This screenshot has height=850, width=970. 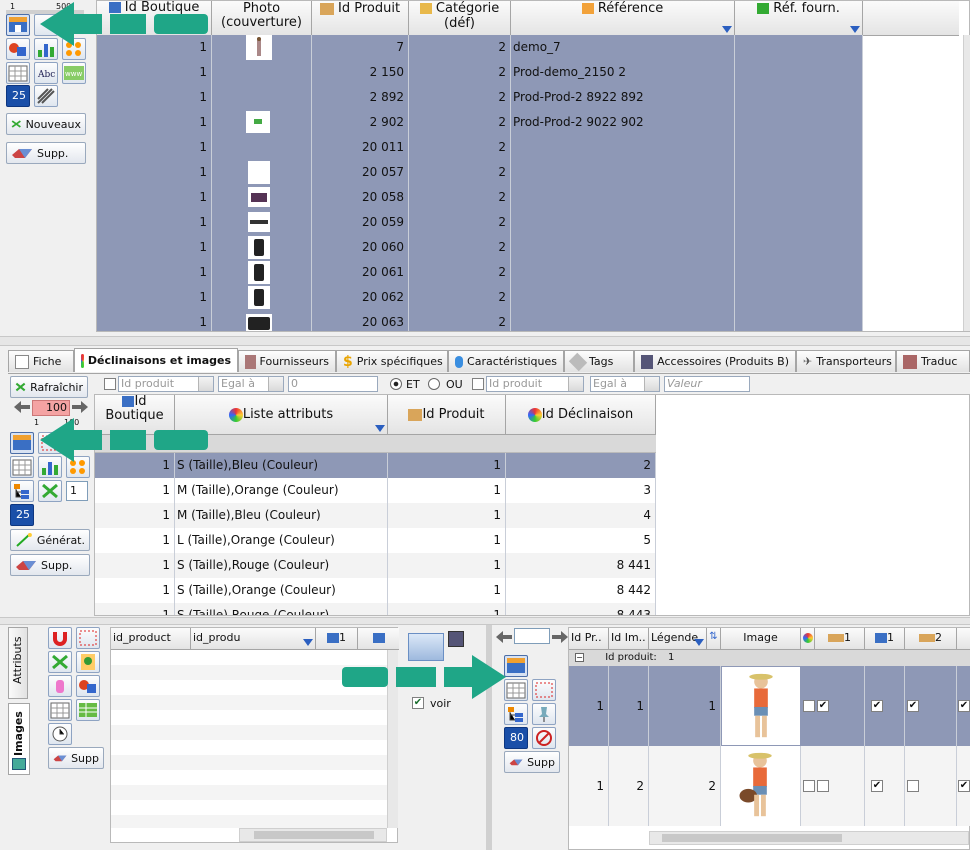 What do you see at coordinates (41, 361) in the screenshot?
I see `tab-fiche: Fiche` at bounding box center [41, 361].